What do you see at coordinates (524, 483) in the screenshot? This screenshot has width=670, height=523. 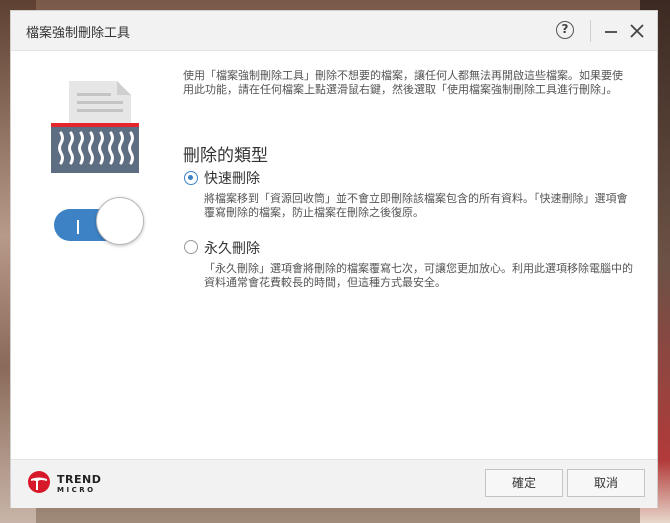 I see `ok-button: 確定` at bounding box center [524, 483].